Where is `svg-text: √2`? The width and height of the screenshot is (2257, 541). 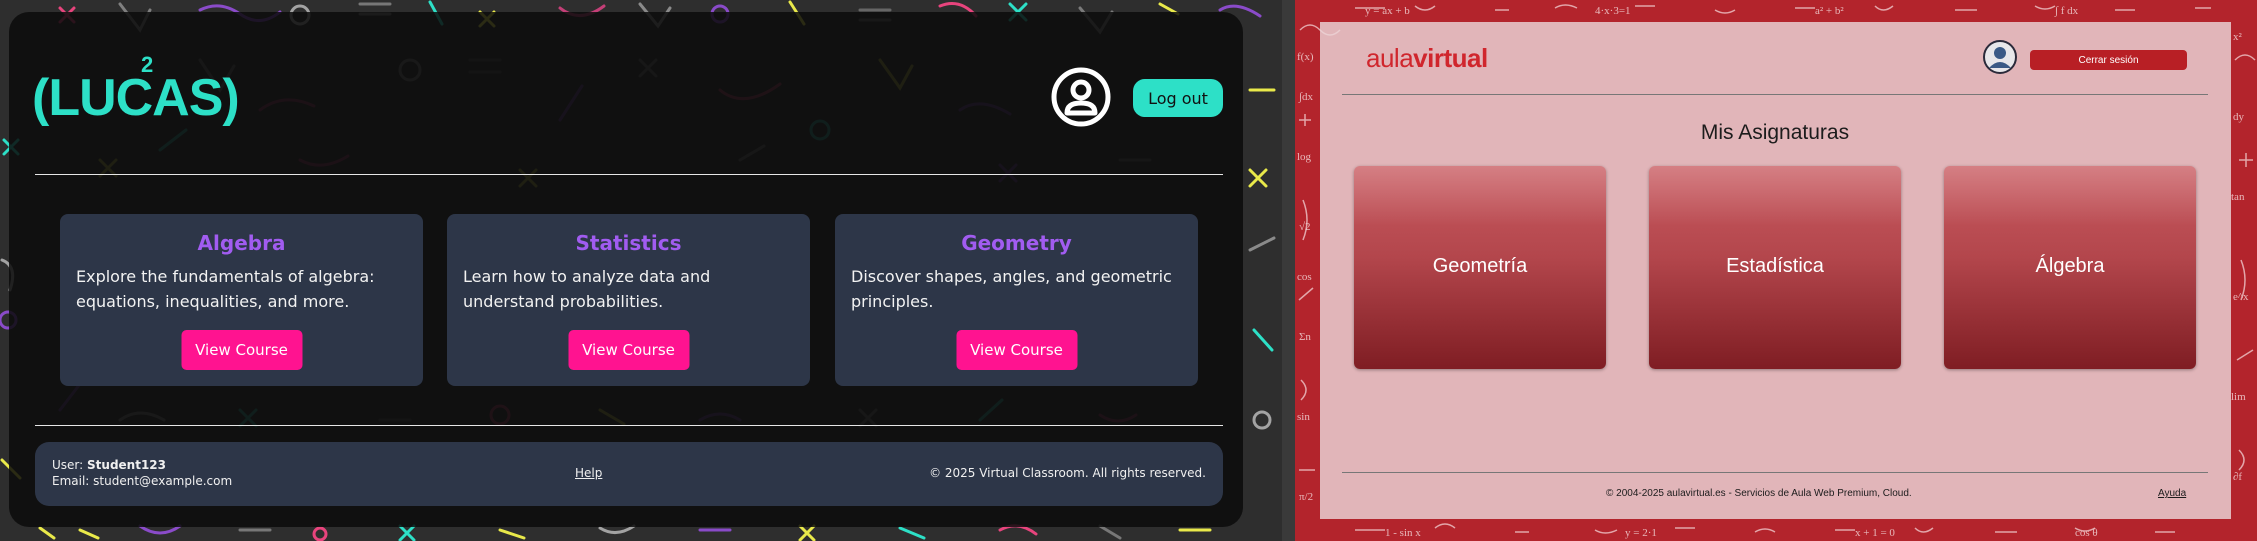
svg-text: √2 is located at coordinates (1305, 227).